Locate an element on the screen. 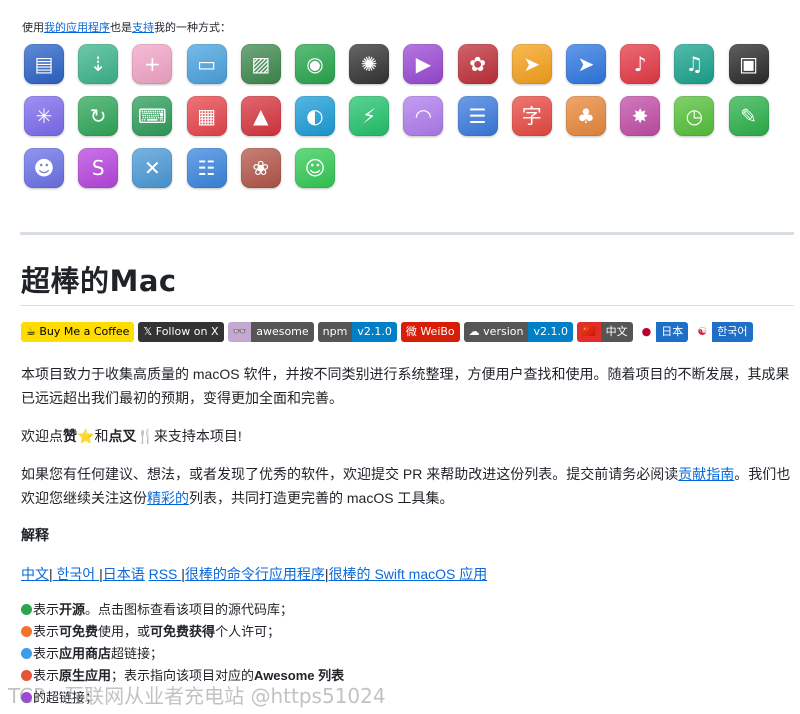 Image resolution: width=800 pixels, height=714 pixels. legend-open-source: 表示开源。点击图标查看该项目的源代码库； is located at coordinates (157, 610).